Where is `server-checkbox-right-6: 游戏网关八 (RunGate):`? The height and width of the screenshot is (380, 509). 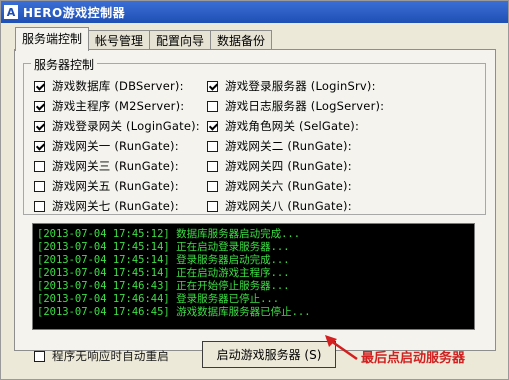
server-checkbox-right-6: 游戏网关八 (RunGate): is located at coordinates (279, 206).